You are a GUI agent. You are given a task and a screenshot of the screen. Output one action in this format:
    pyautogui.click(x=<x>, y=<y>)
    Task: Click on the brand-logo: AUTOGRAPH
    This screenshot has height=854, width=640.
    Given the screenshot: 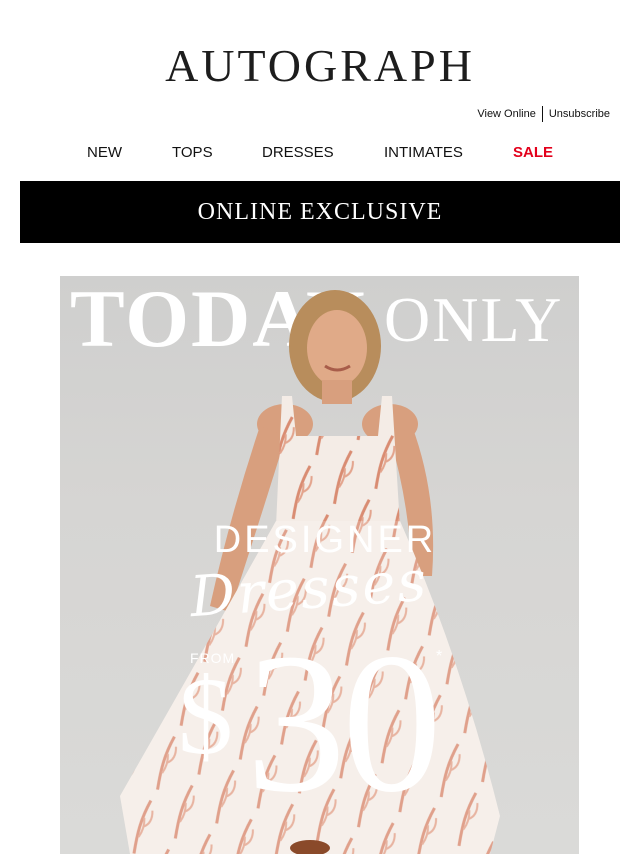 What is the action you would take?
    pyautogui.click(x=320, y=66)
    